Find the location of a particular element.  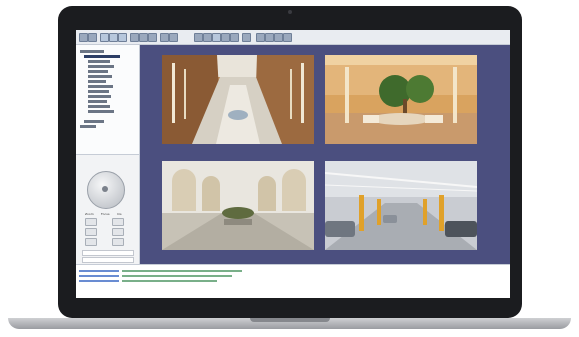

event-log is located at coordinates (293, 281).